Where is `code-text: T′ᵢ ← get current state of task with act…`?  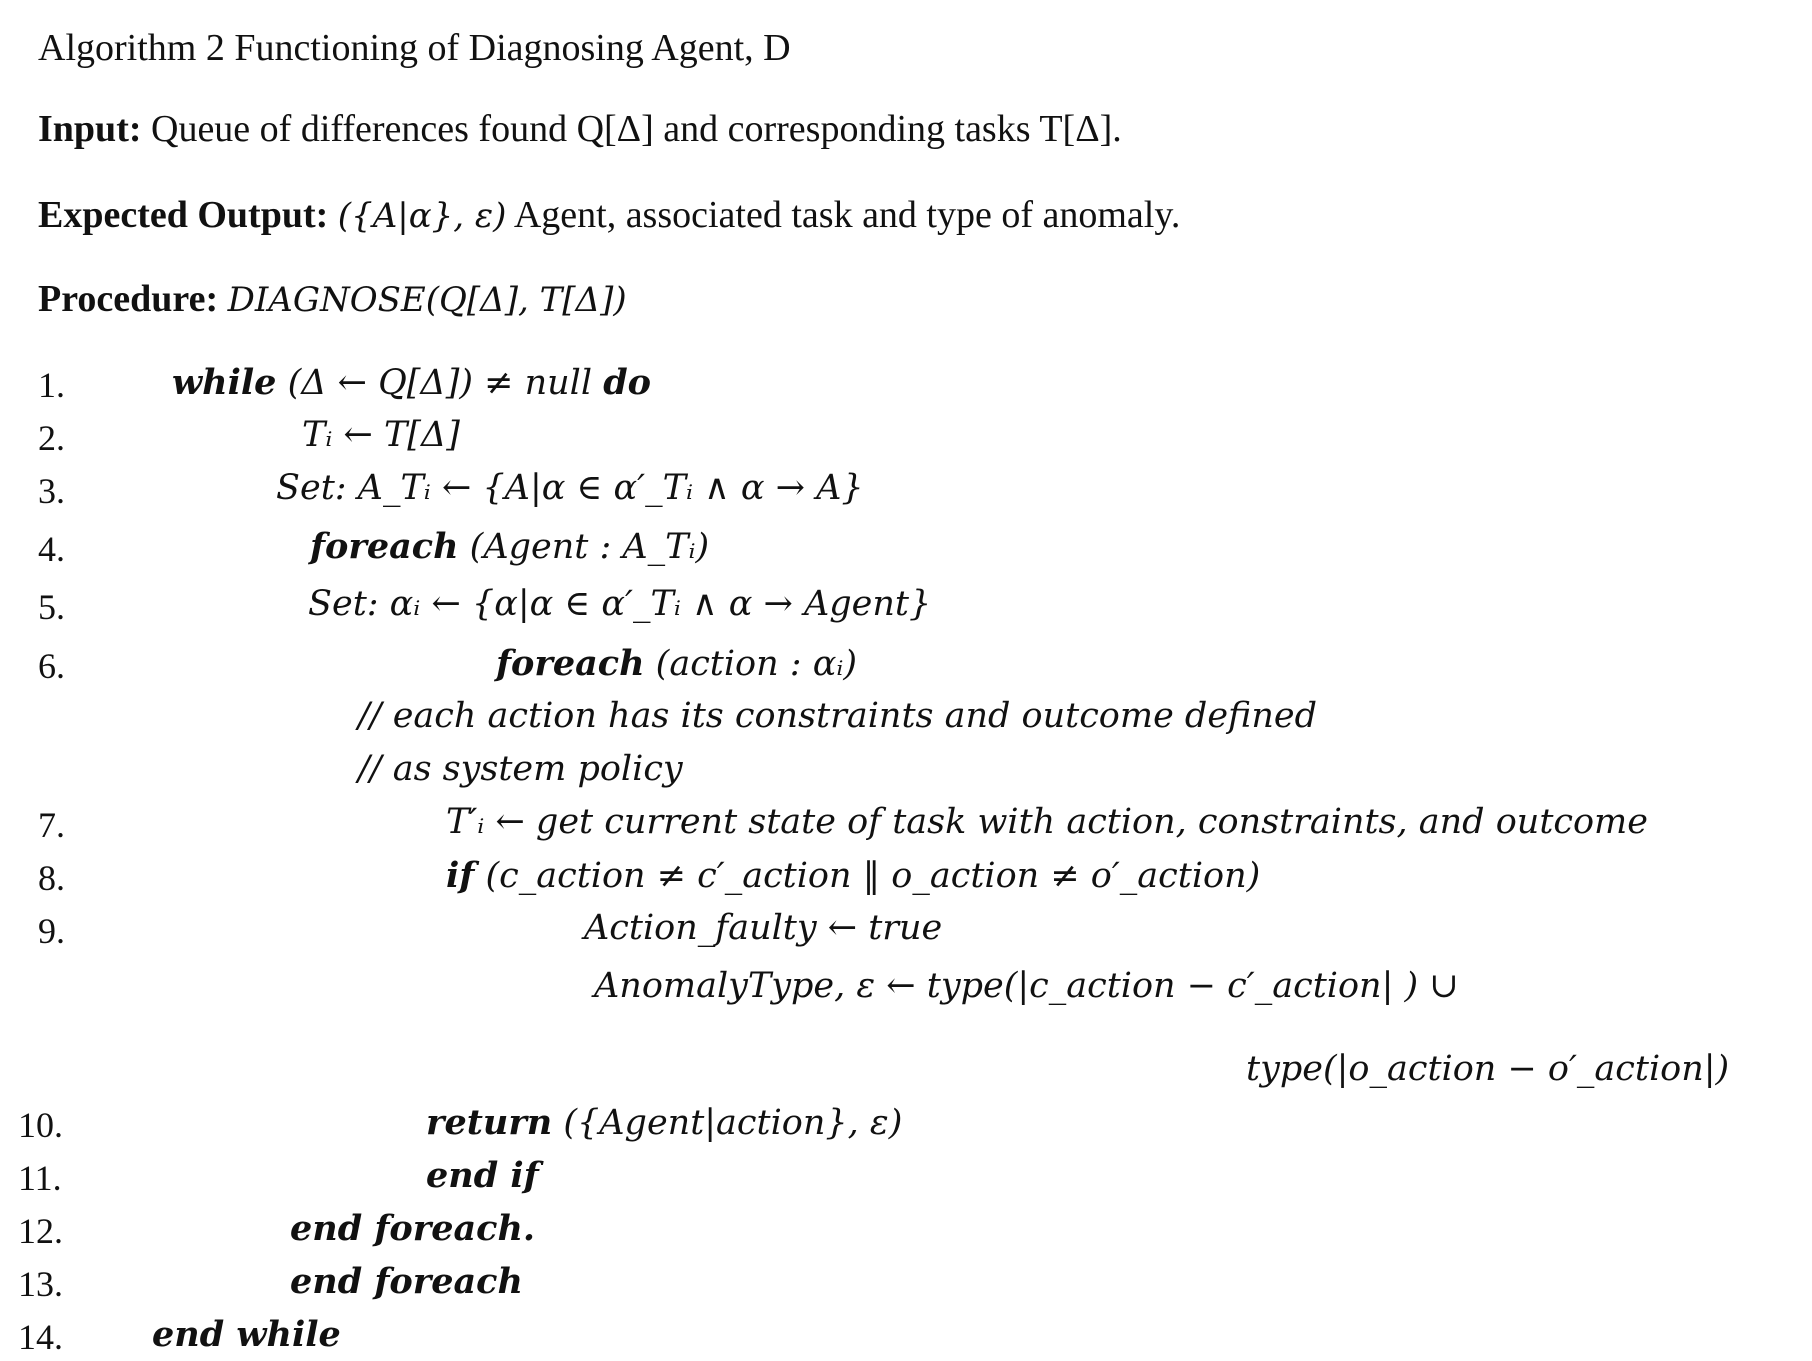
code-text: T′ᵢ ← get current state of task with act… is located at coordinates (1047, 822).